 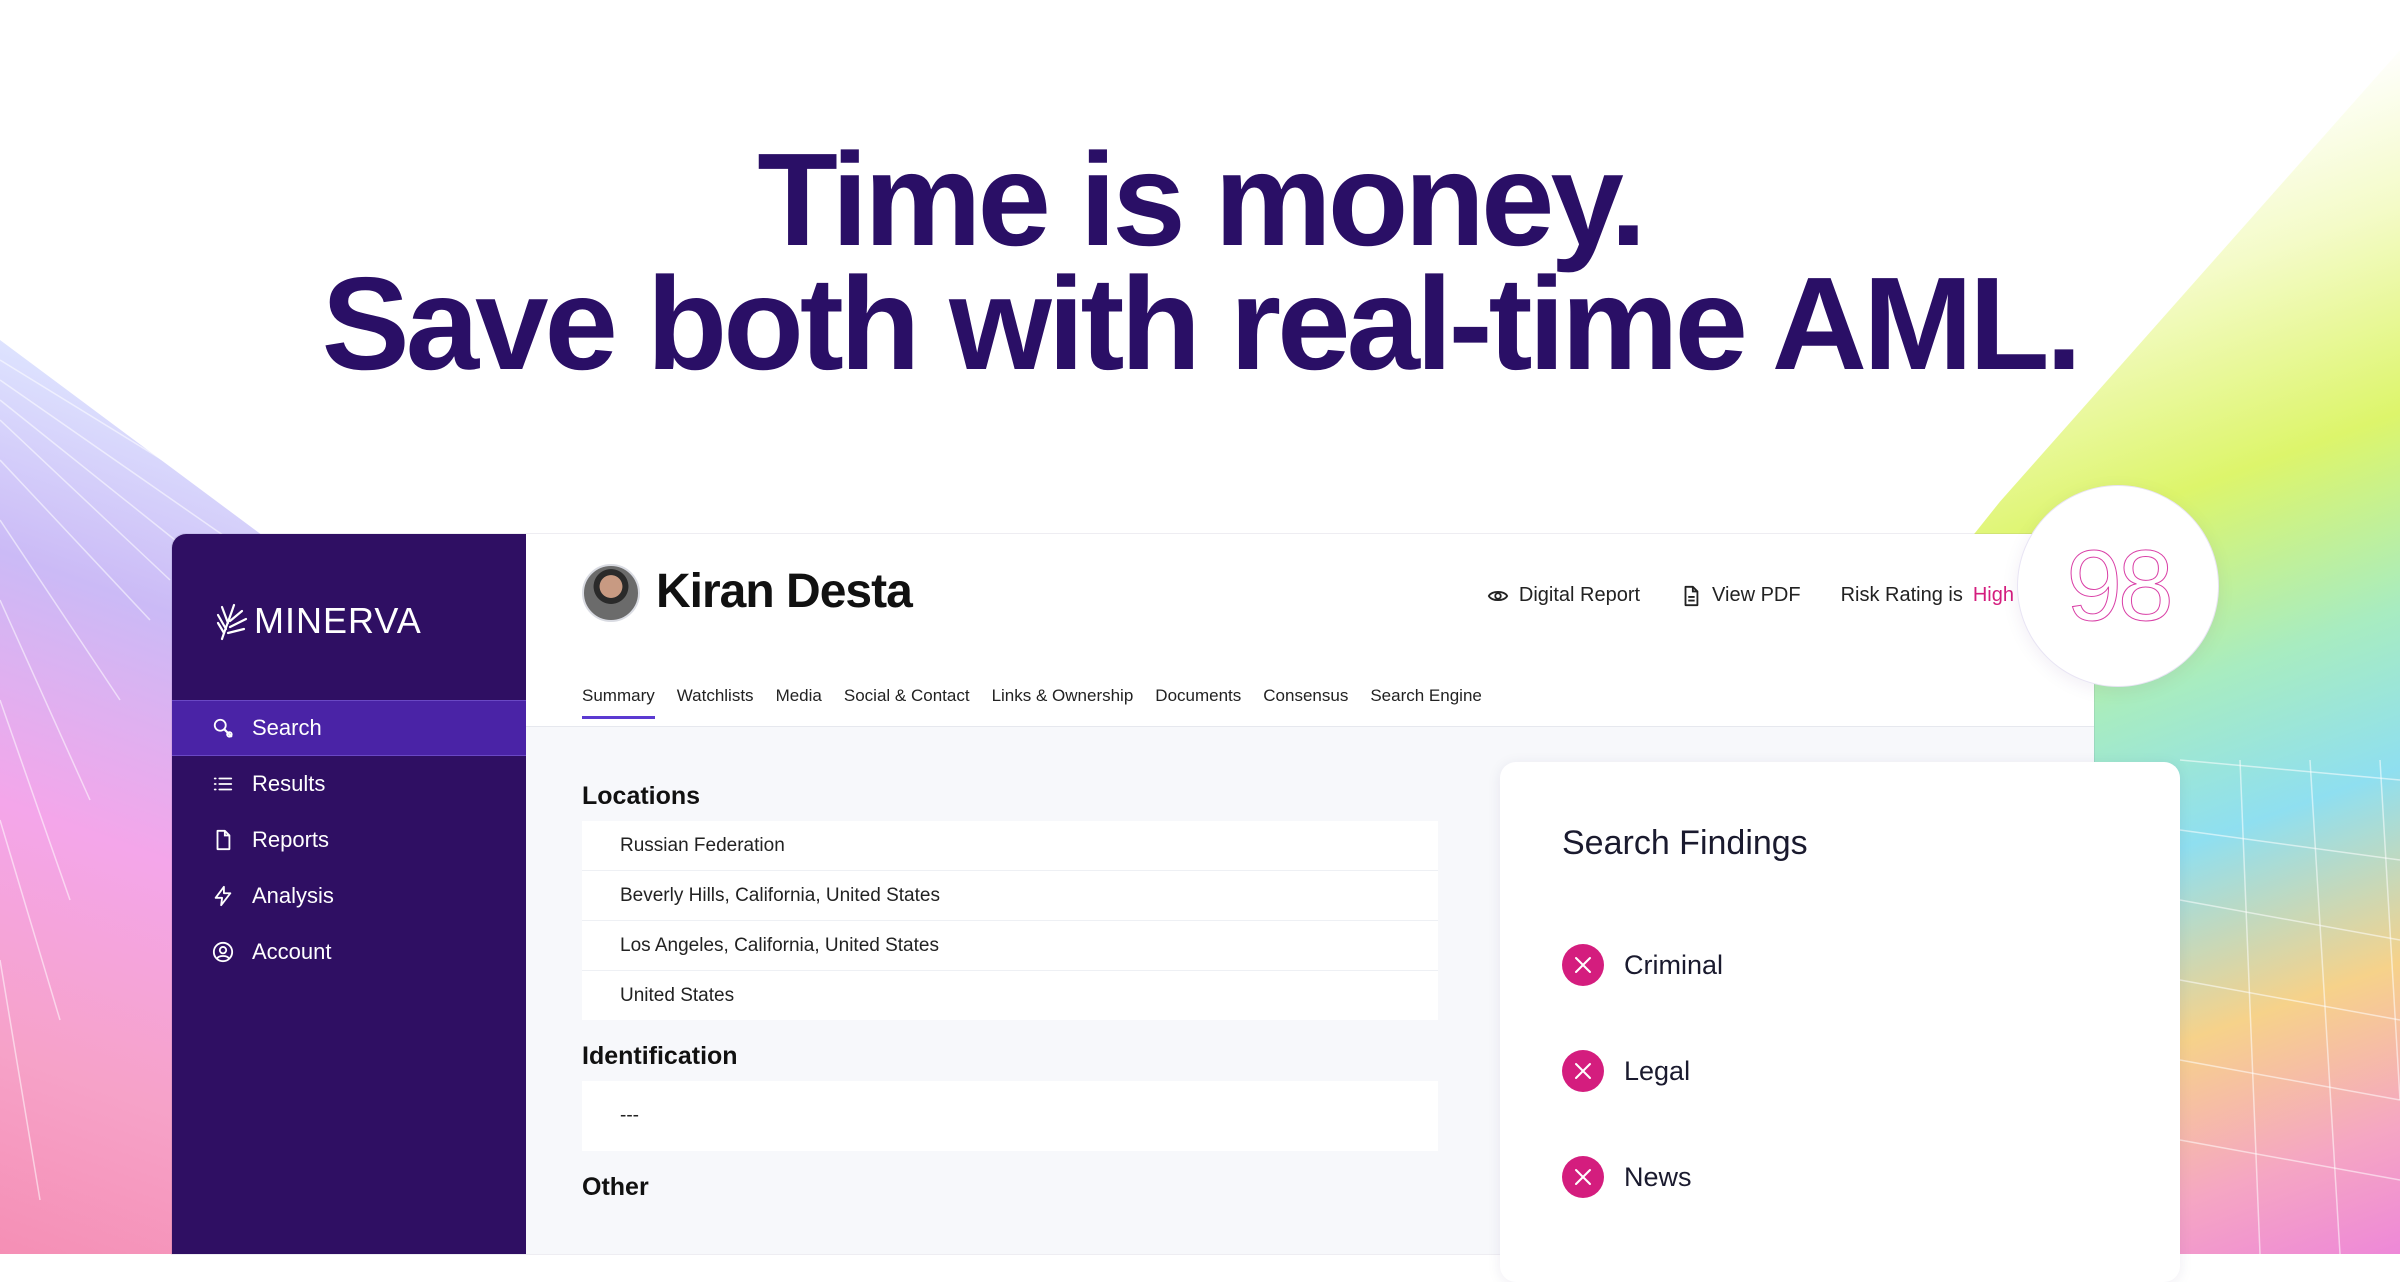 I want to click on tab-documents: Documents, so click(x=1198, y=702).